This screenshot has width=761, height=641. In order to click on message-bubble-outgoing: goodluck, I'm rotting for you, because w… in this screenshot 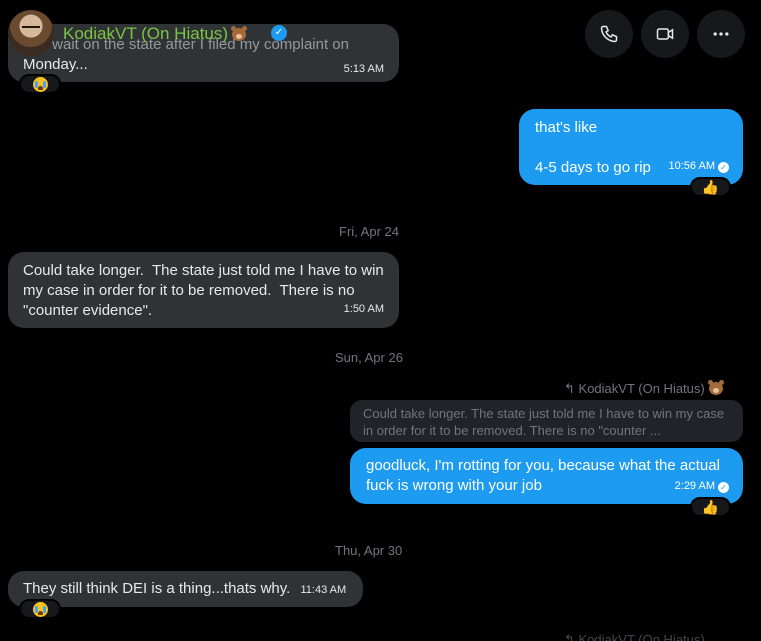, I will do `click(546, 476)`.